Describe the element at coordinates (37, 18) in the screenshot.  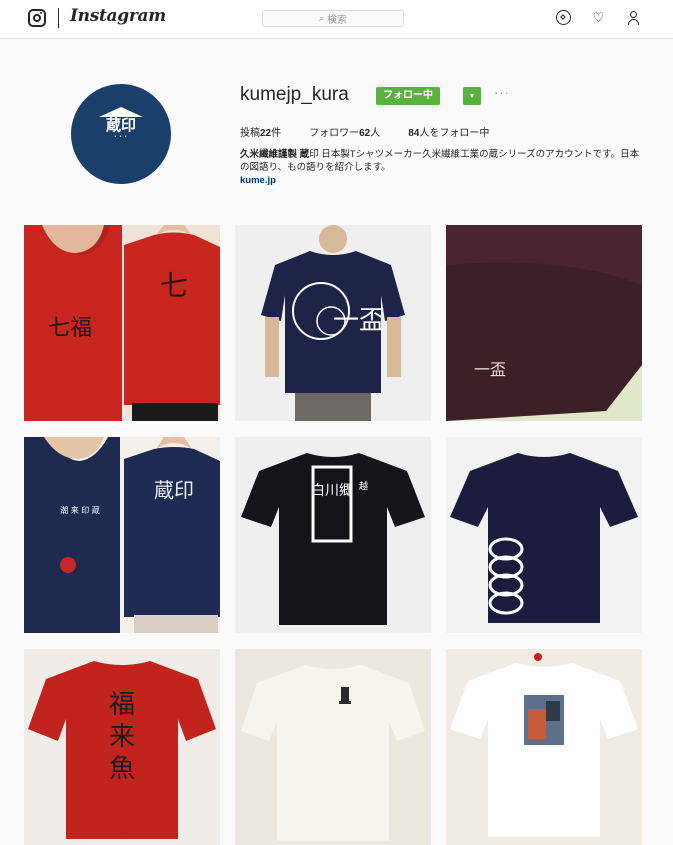
I see `instagram-glyph-icon` at that location.